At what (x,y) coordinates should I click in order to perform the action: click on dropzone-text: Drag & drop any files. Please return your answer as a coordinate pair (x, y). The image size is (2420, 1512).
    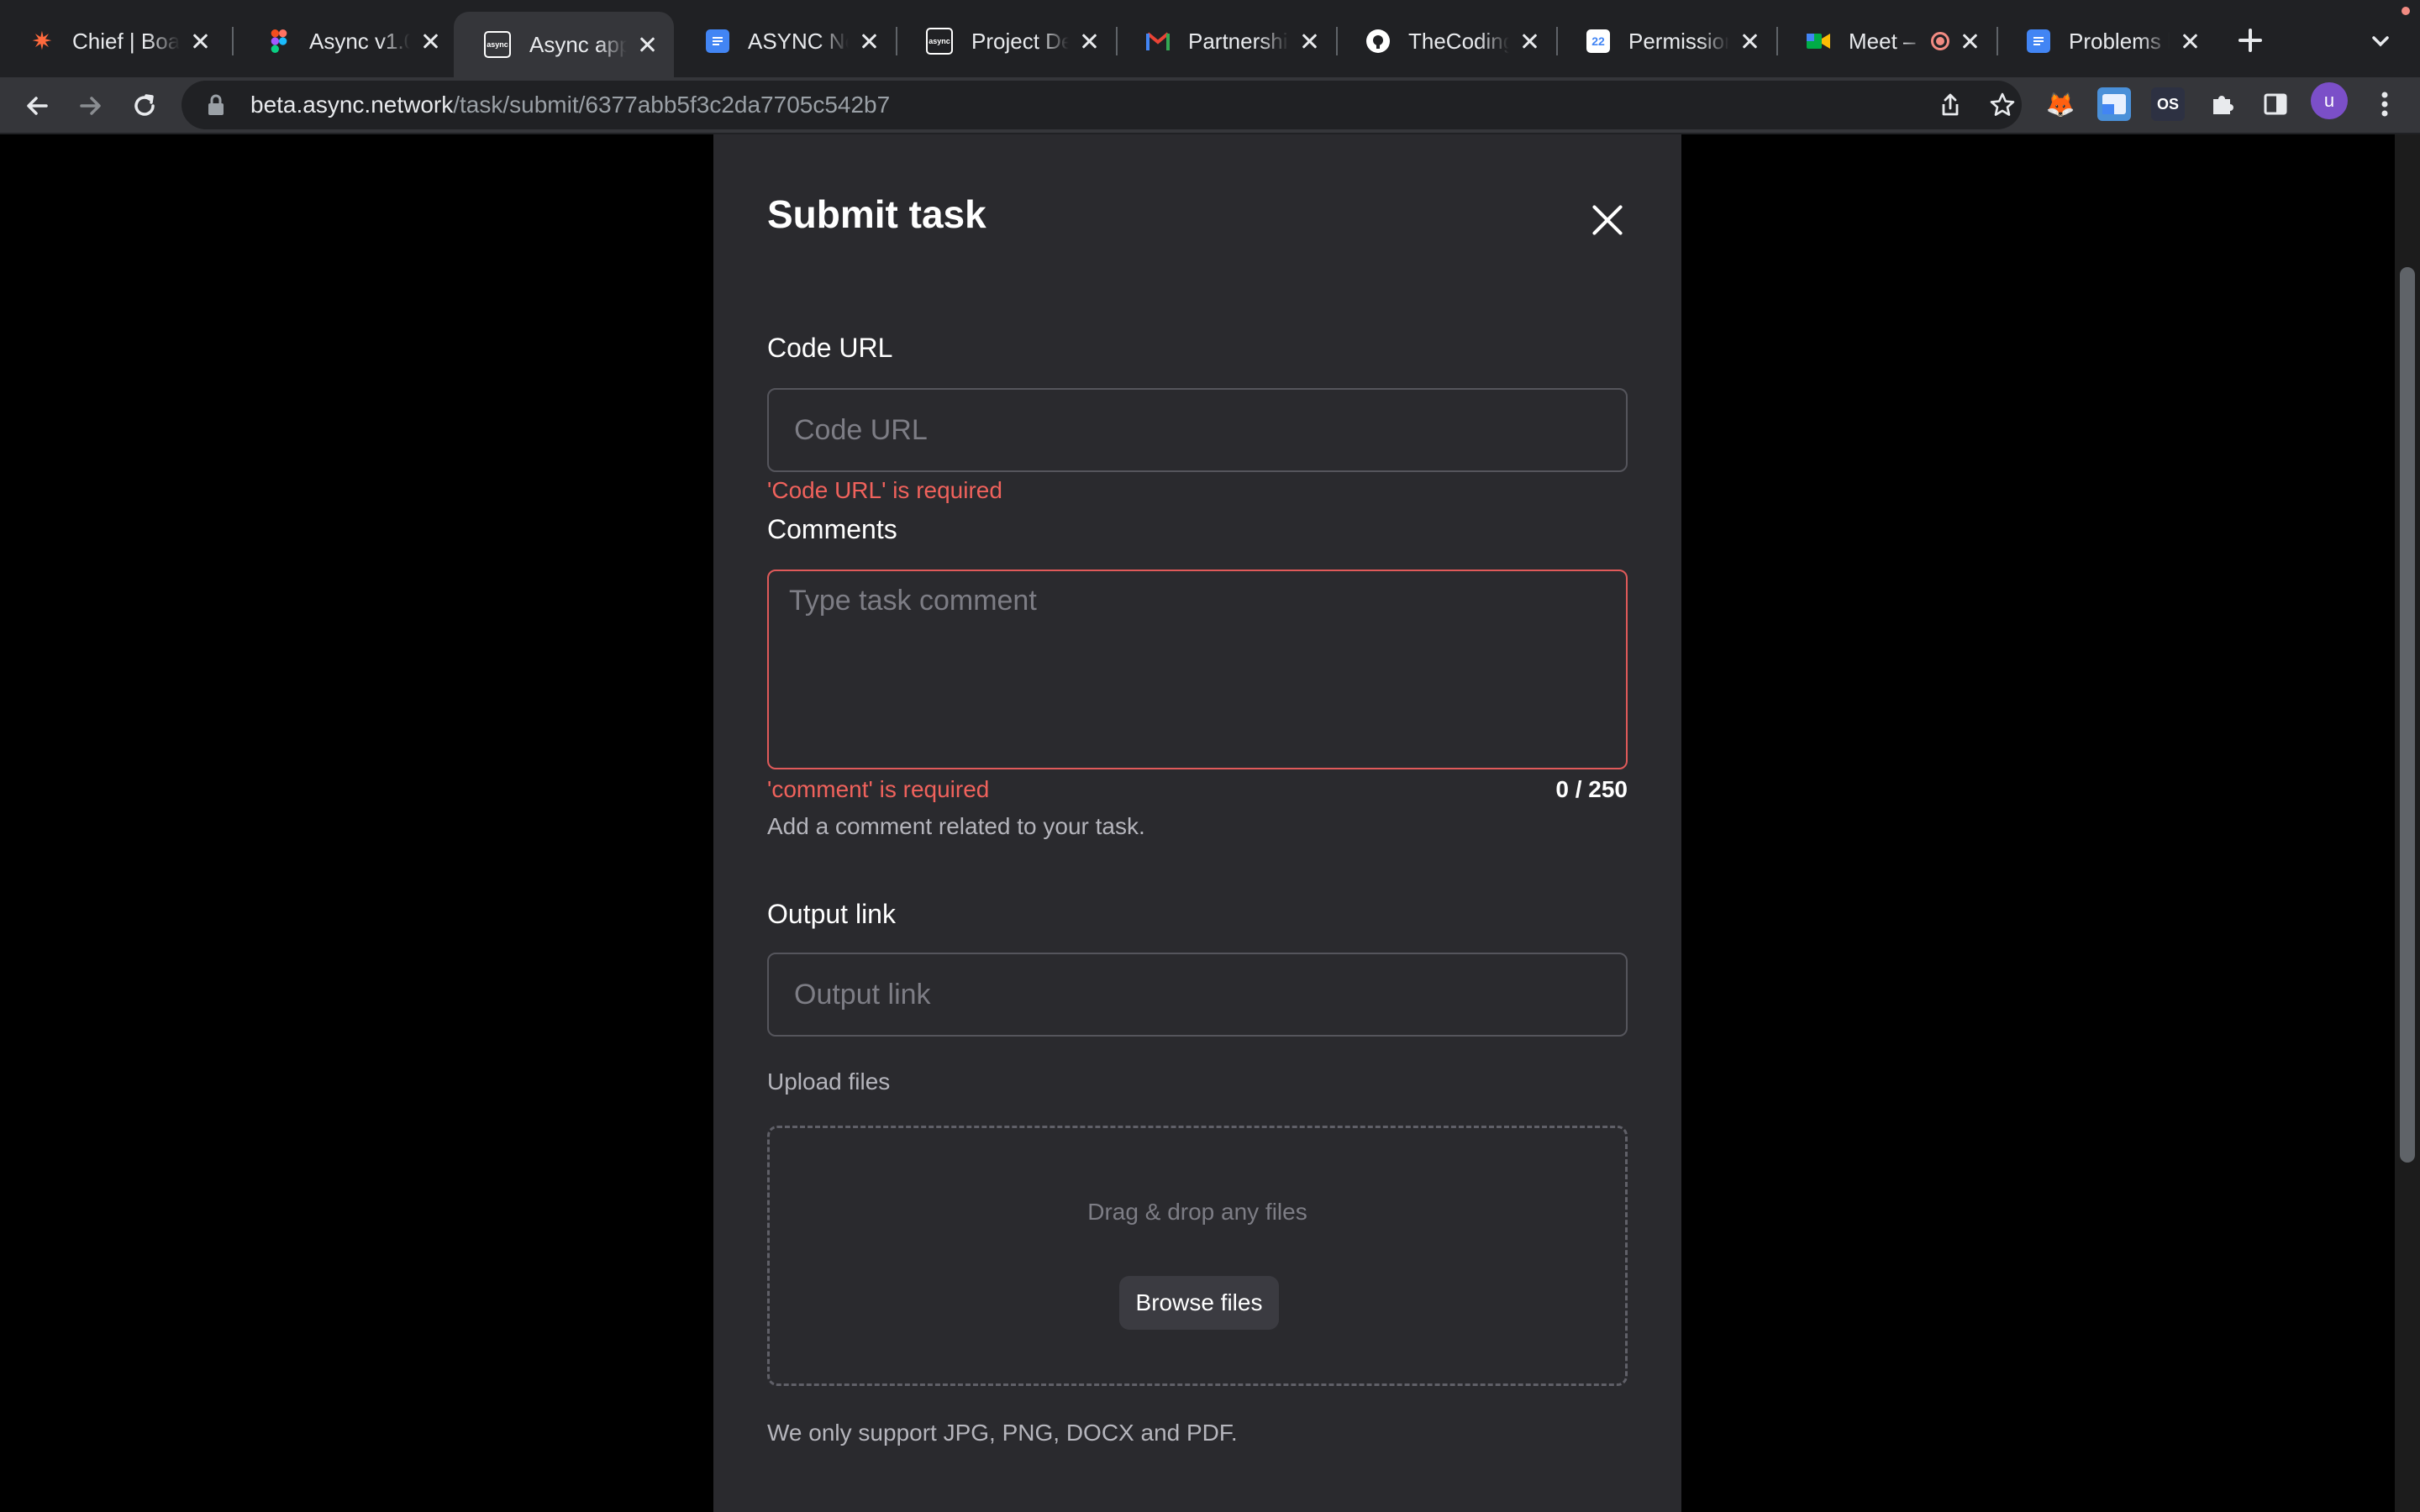
    Looking at the image, I should click on (1197, 1212).